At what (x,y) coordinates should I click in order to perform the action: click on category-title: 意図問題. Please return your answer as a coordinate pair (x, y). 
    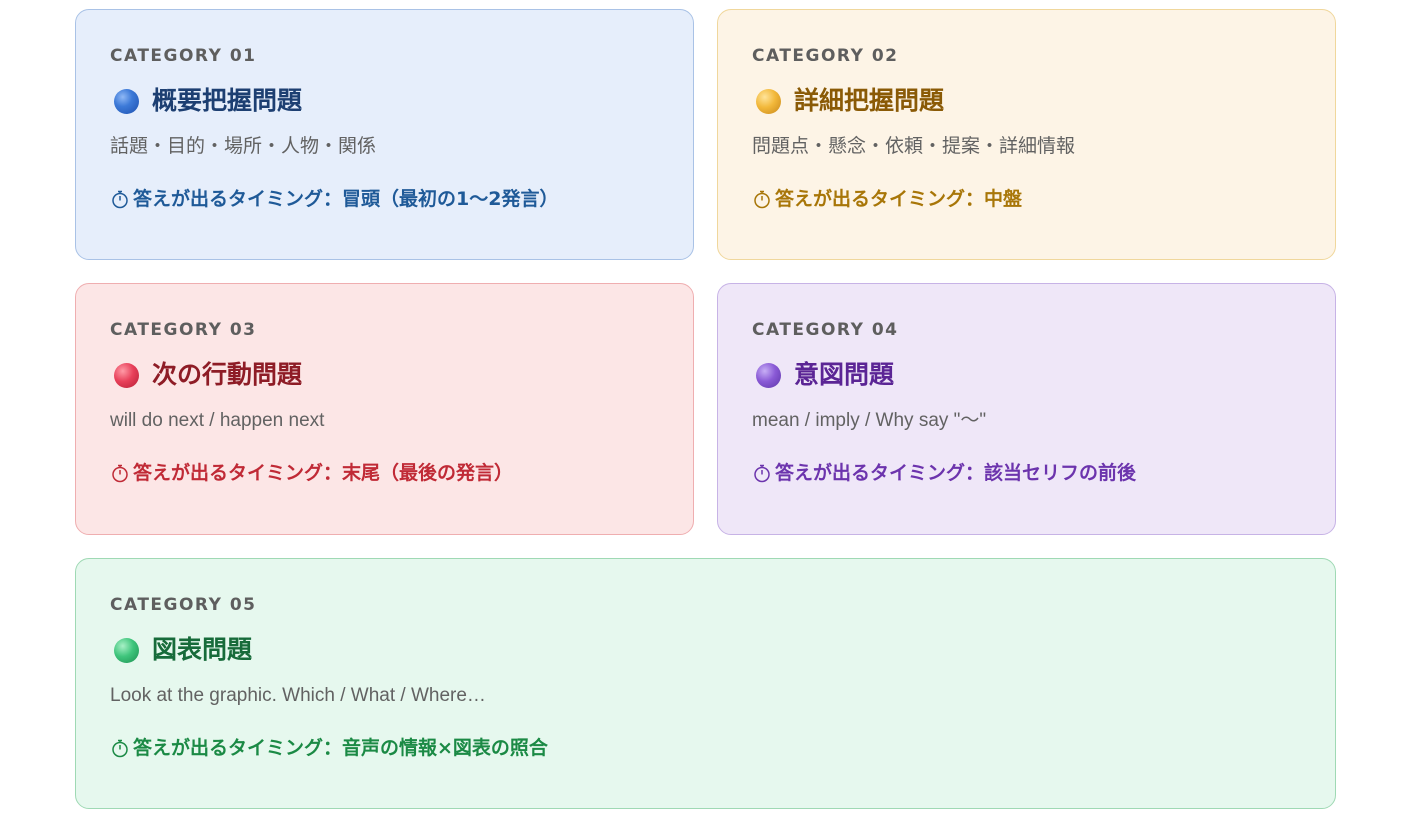
    Looking at the image, I should click on (844, 374).